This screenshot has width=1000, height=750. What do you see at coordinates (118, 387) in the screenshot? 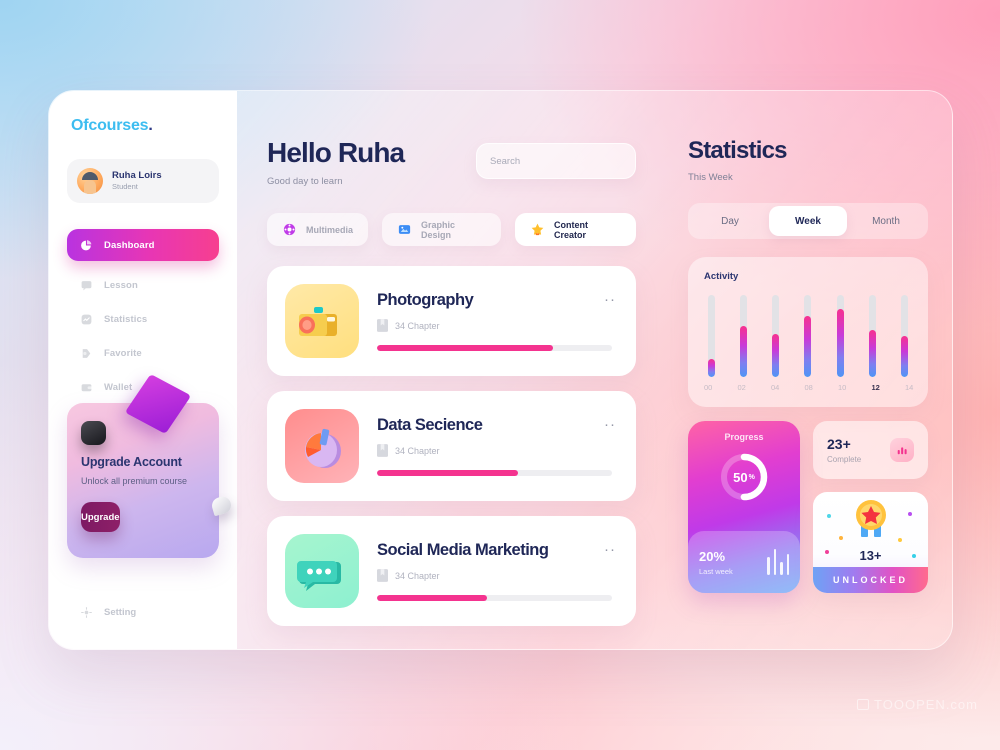
I see `sidebar-item-label: Wallet` at bounding box center [118, 387].